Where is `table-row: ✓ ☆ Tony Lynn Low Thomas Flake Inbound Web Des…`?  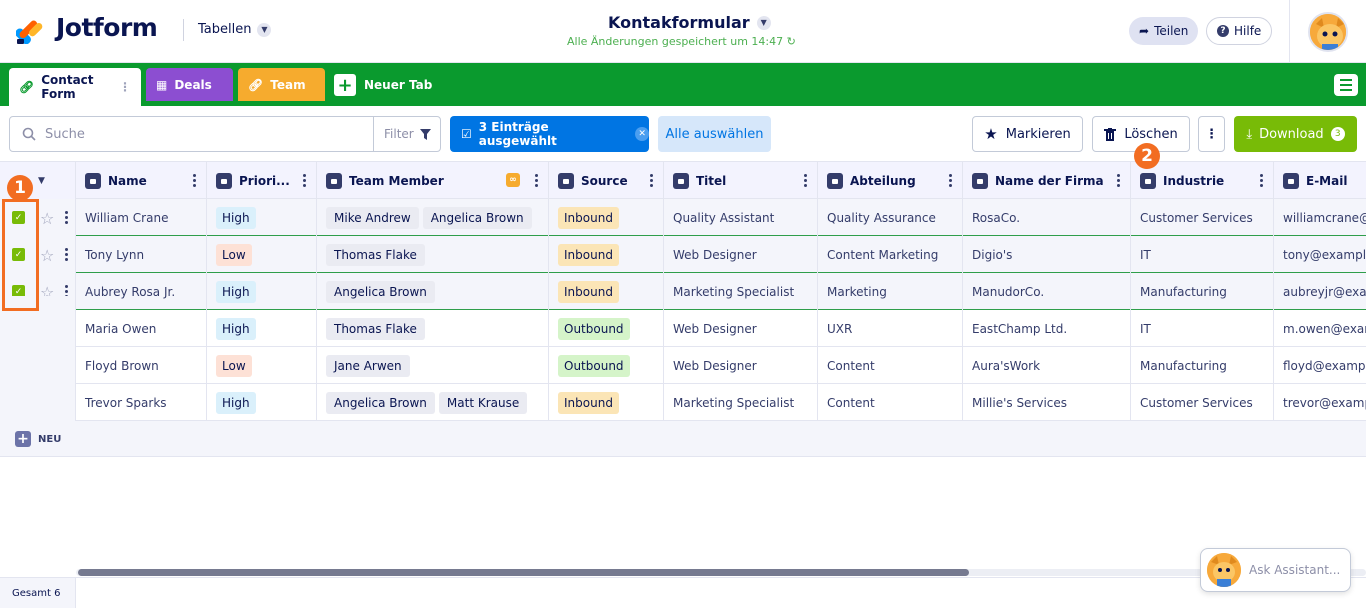 table-row: ✓ ☆ Tony Lynn Low Thomas Flake Inbound Web Des… is located at coordinates (683, 254).